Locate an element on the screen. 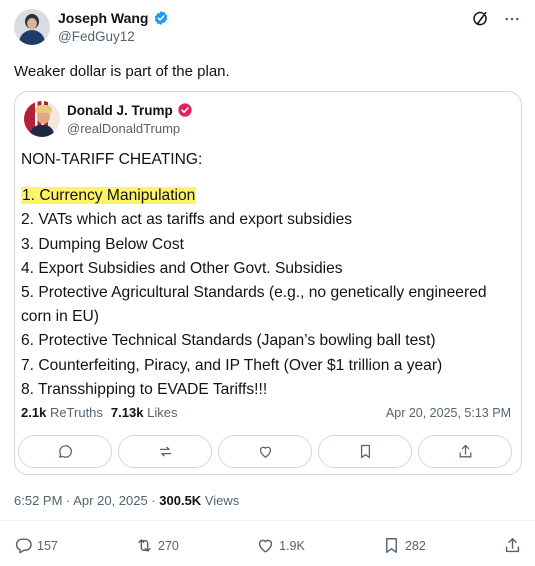 The width and height of the screenshot is (535, 566). retruths-count: 2.1k is located at coordinates (34, 412).